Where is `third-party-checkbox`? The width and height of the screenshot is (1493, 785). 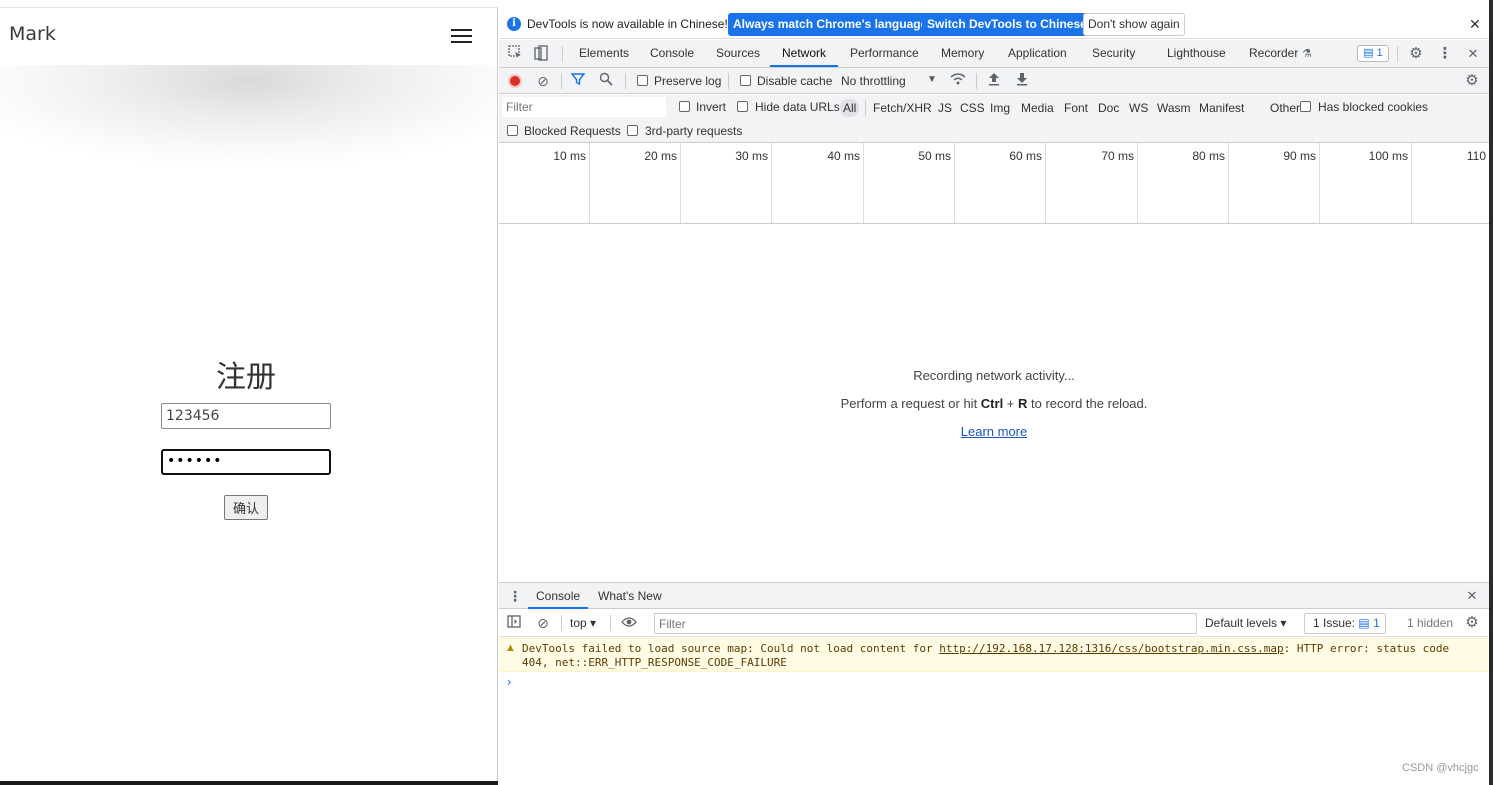 third-party-checkbox is located at coordinates (632, 130).